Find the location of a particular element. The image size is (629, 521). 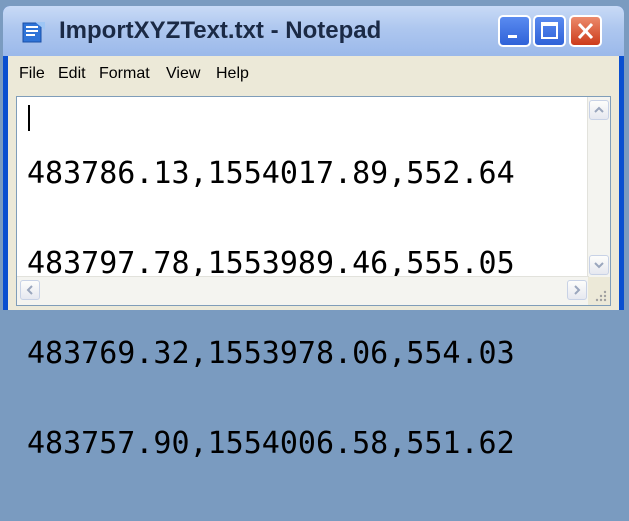

menu-edit: Edit is located at coordinates (72, 74).